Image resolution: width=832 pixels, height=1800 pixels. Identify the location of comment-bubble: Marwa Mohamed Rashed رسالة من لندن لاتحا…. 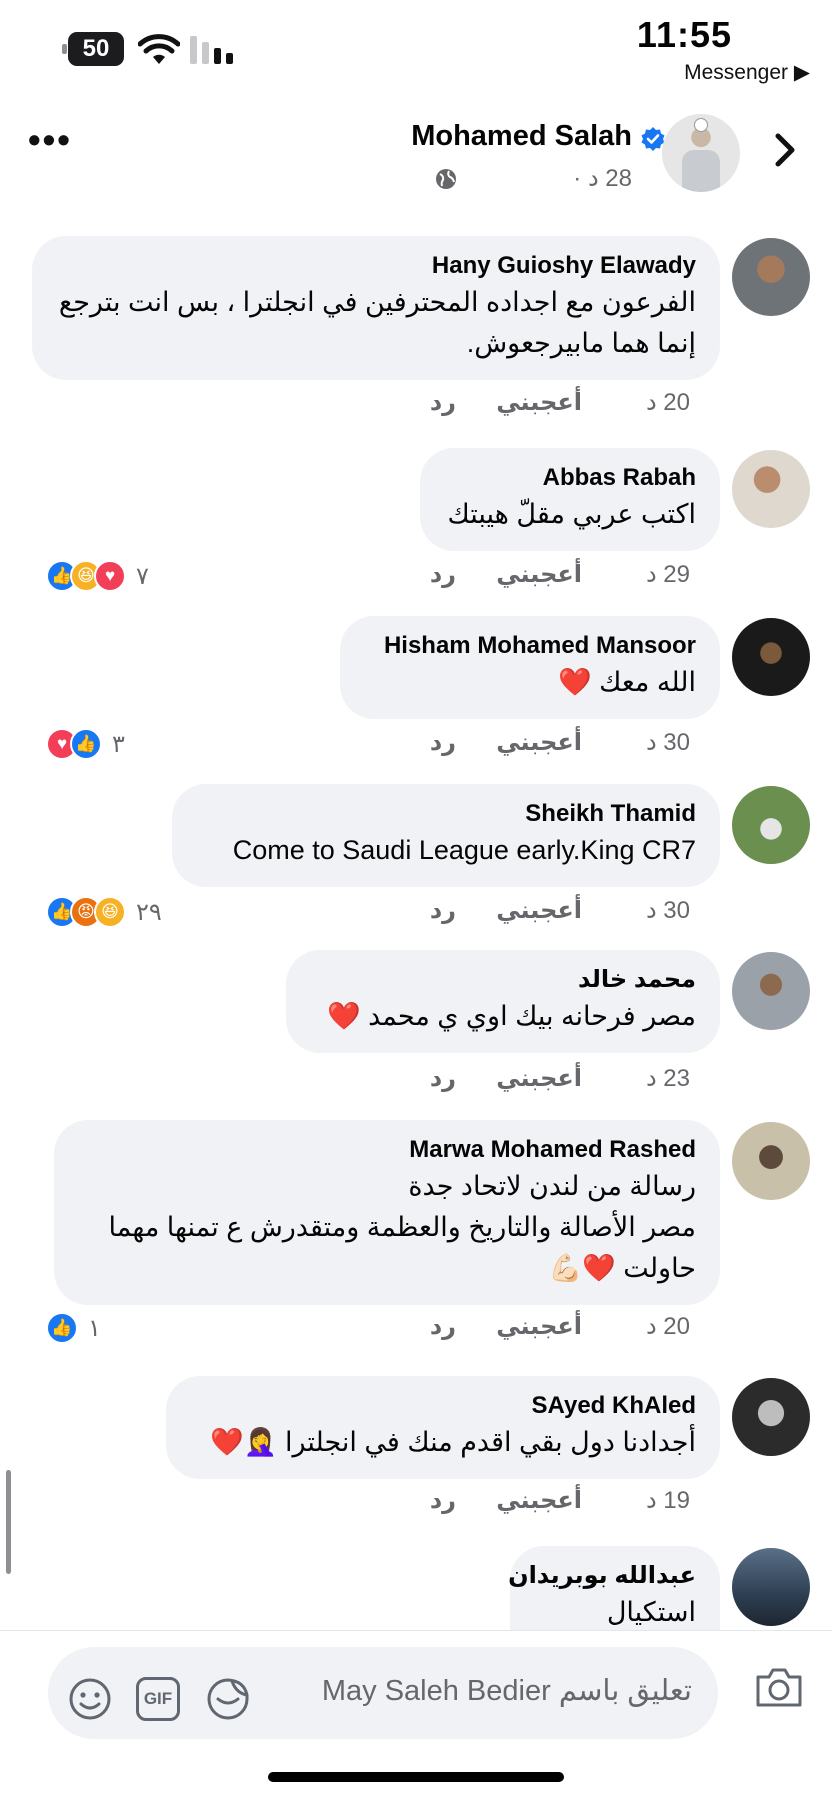
(387, 1212).